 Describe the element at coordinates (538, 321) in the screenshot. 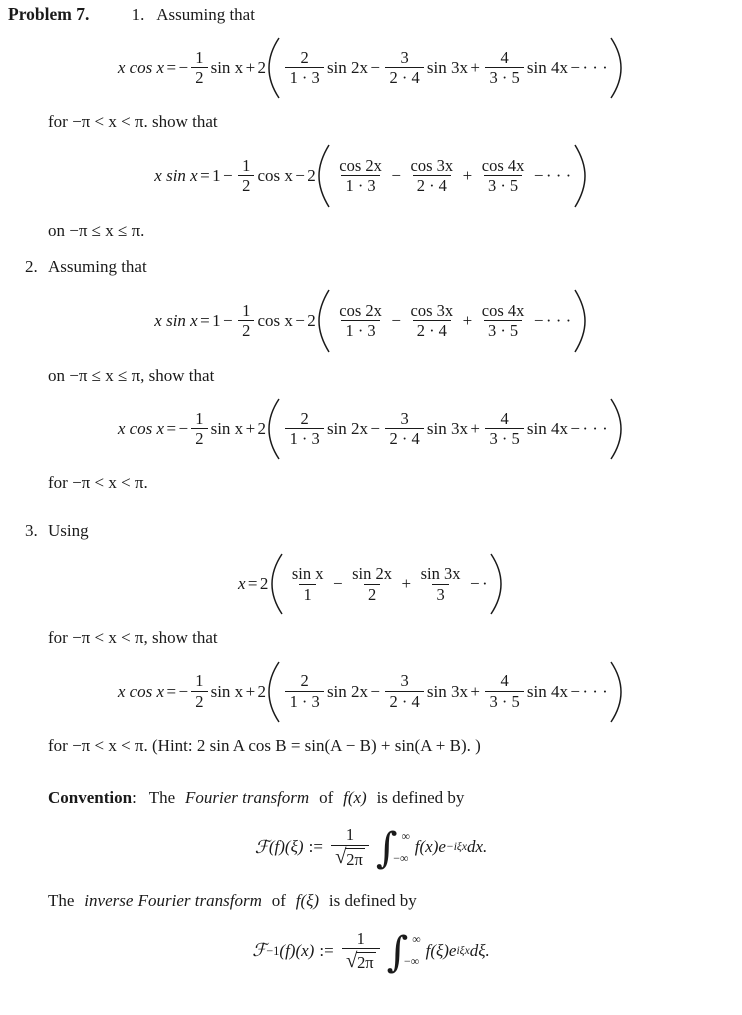

I see `eq3-op4: −` at that location.